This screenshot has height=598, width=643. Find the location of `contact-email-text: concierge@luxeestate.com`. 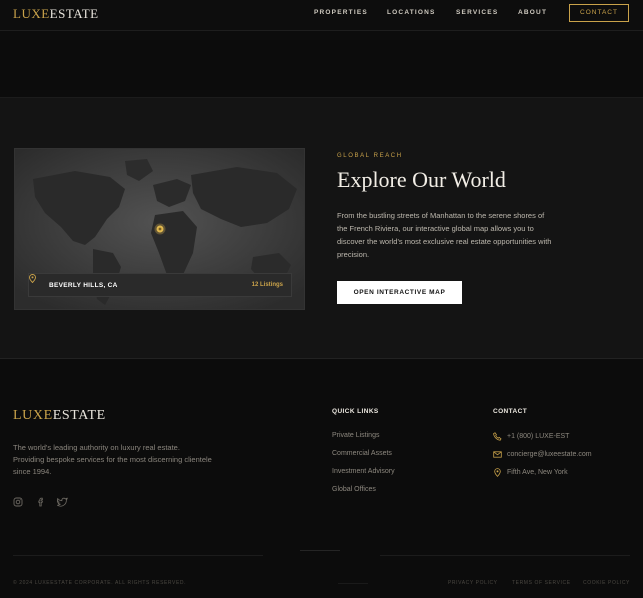

contact-email-text: concierge@luxeestate.com is located at coordinates (549, 454).